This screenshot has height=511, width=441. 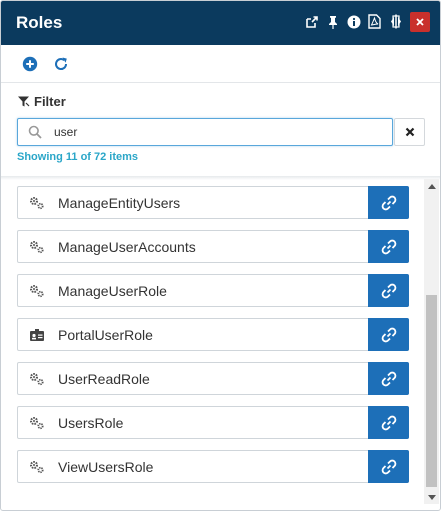 I want to click on add-circle-icon, so click(x=30, y=64).